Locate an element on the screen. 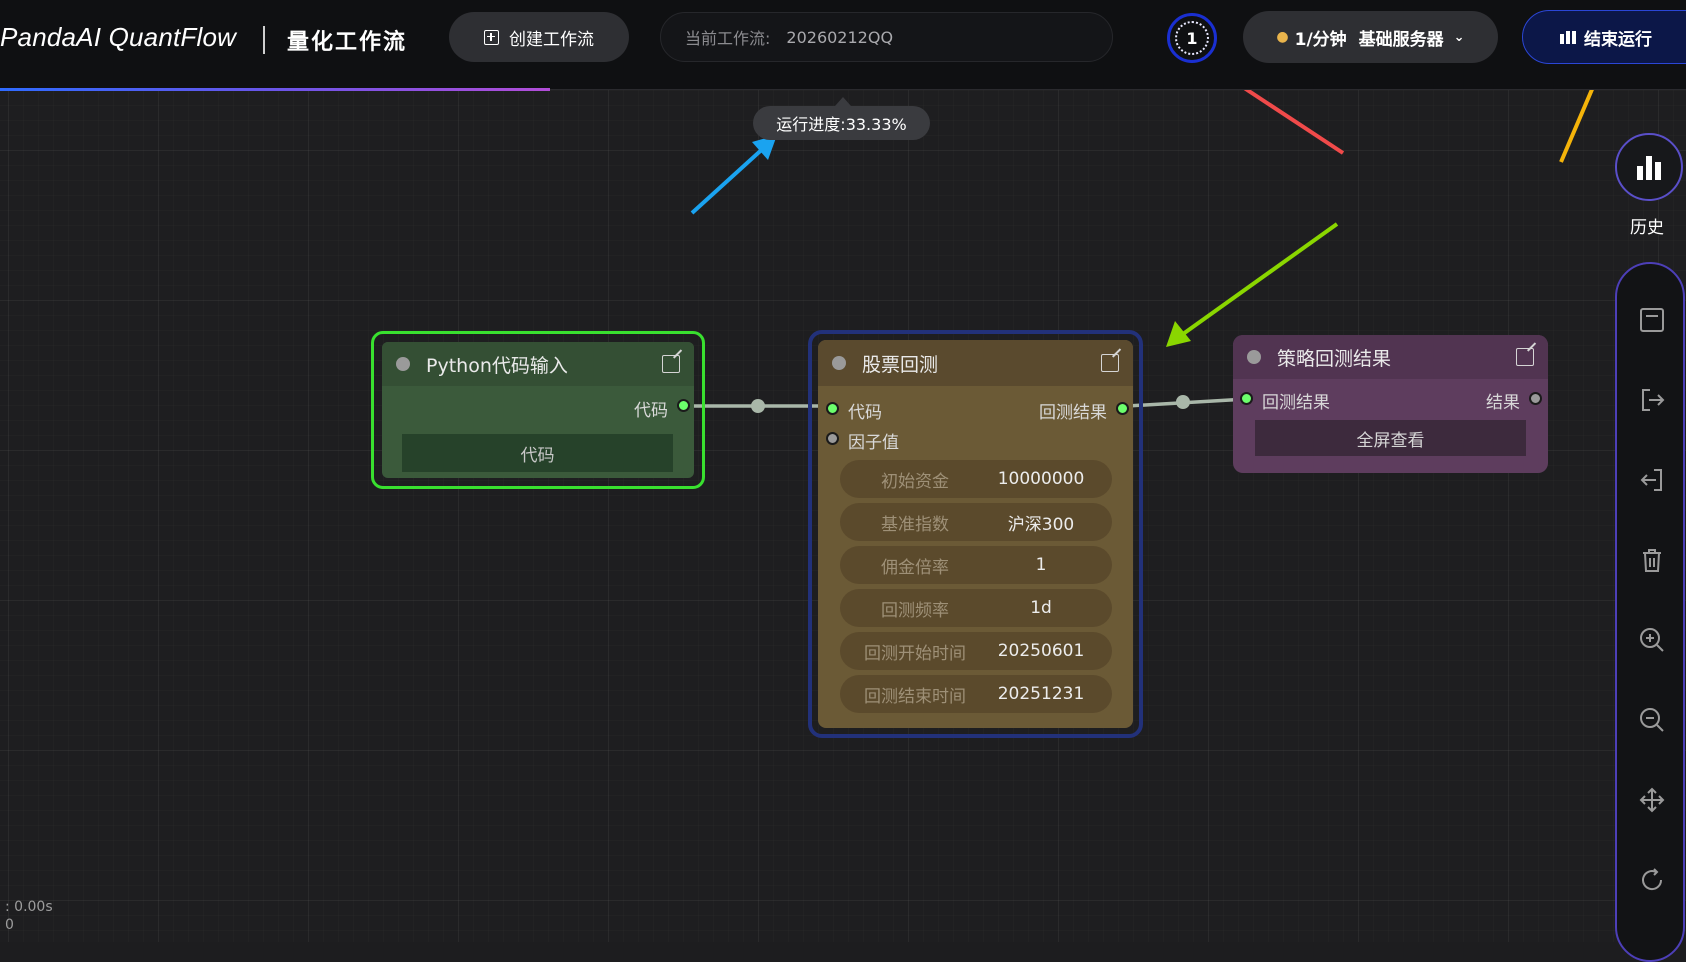 Image resolution: width=1686 pixels, height=962 pixels. node-header: Python代码输入 is located at coordinates (538, 364).